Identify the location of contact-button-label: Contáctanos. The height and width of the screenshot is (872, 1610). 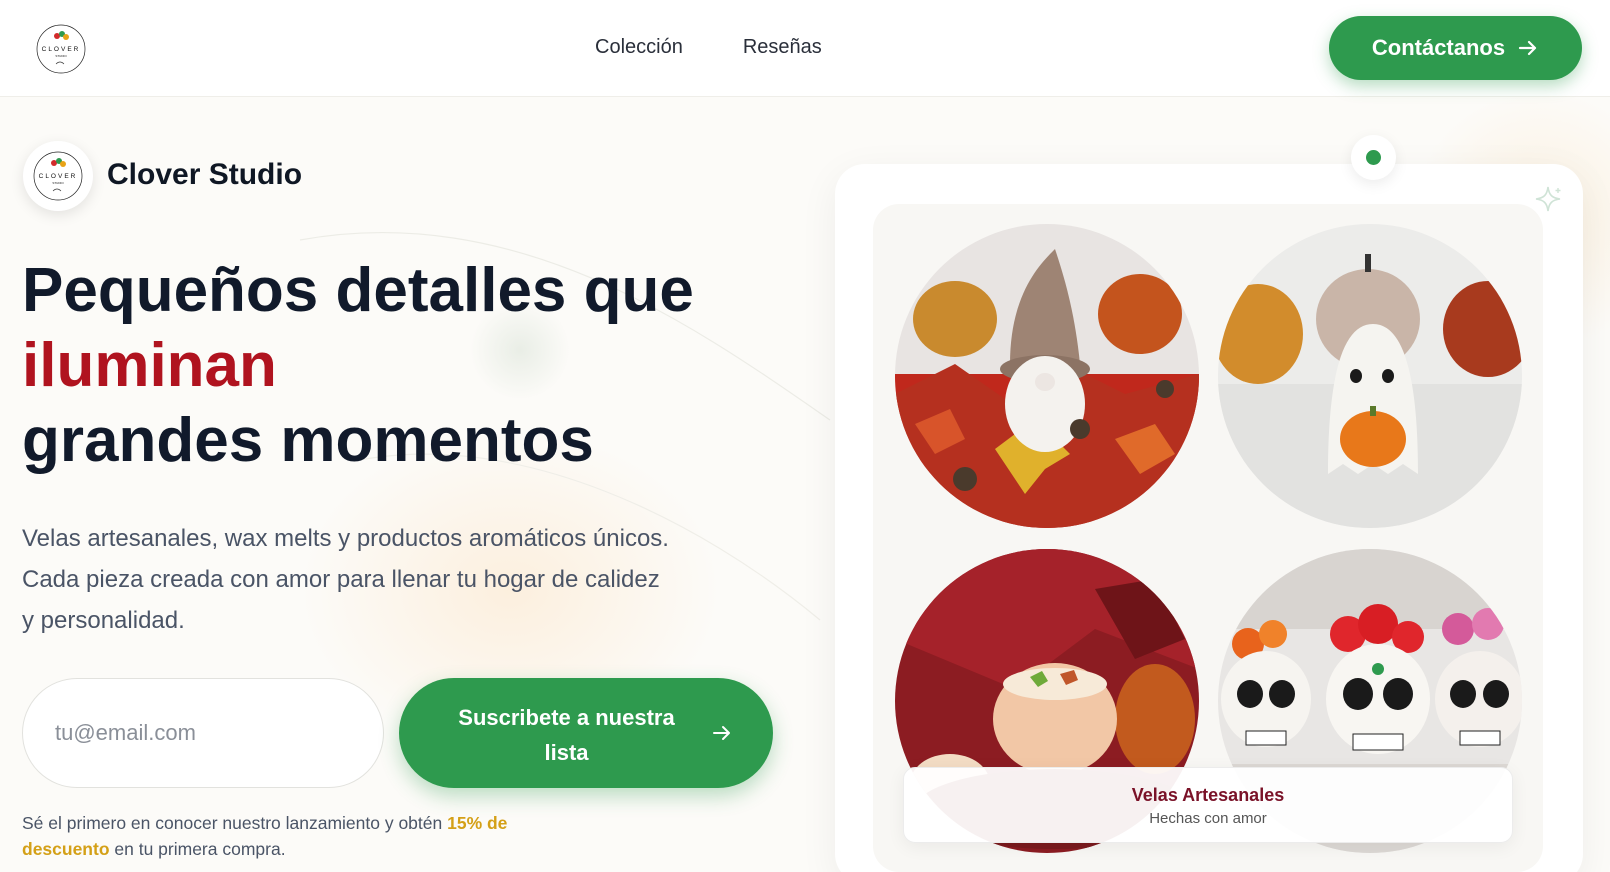
(1438, 47).